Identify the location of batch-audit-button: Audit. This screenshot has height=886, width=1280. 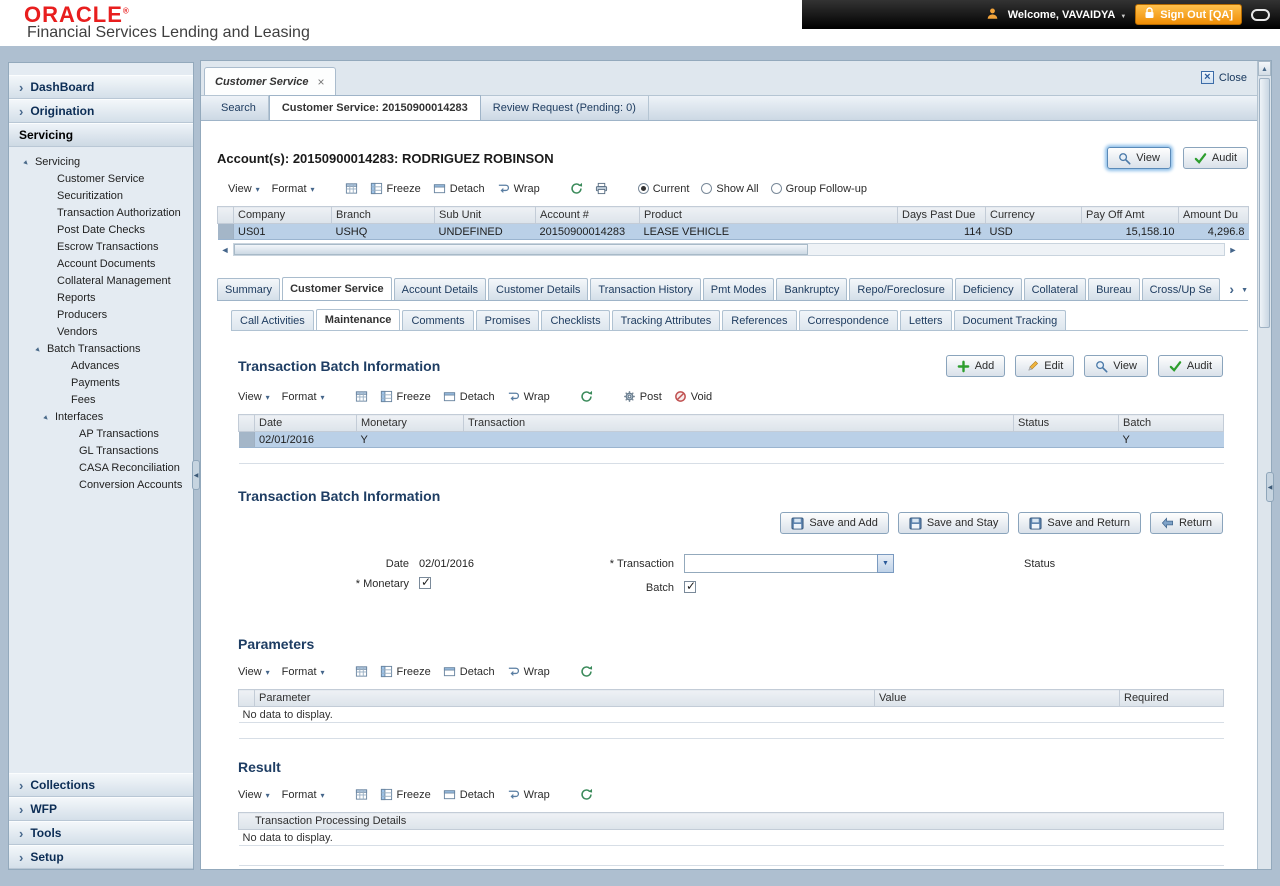
(1190, 366).